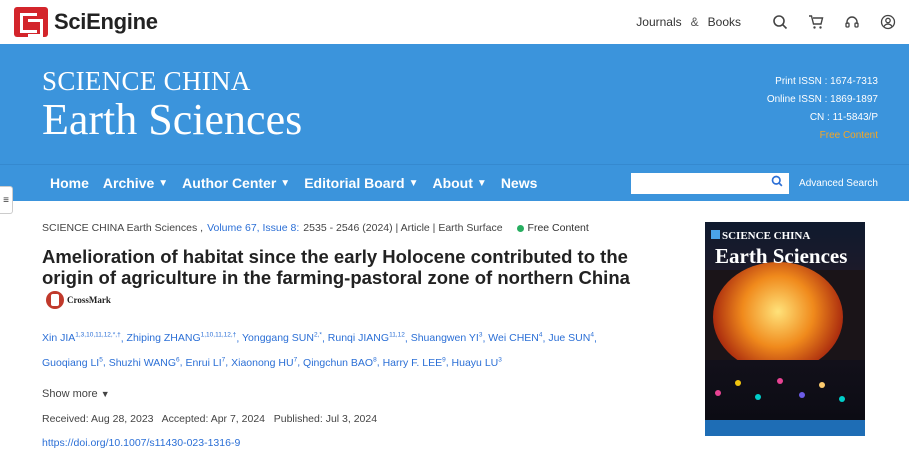  I want to click on nav-label: News, so click(519, 183).